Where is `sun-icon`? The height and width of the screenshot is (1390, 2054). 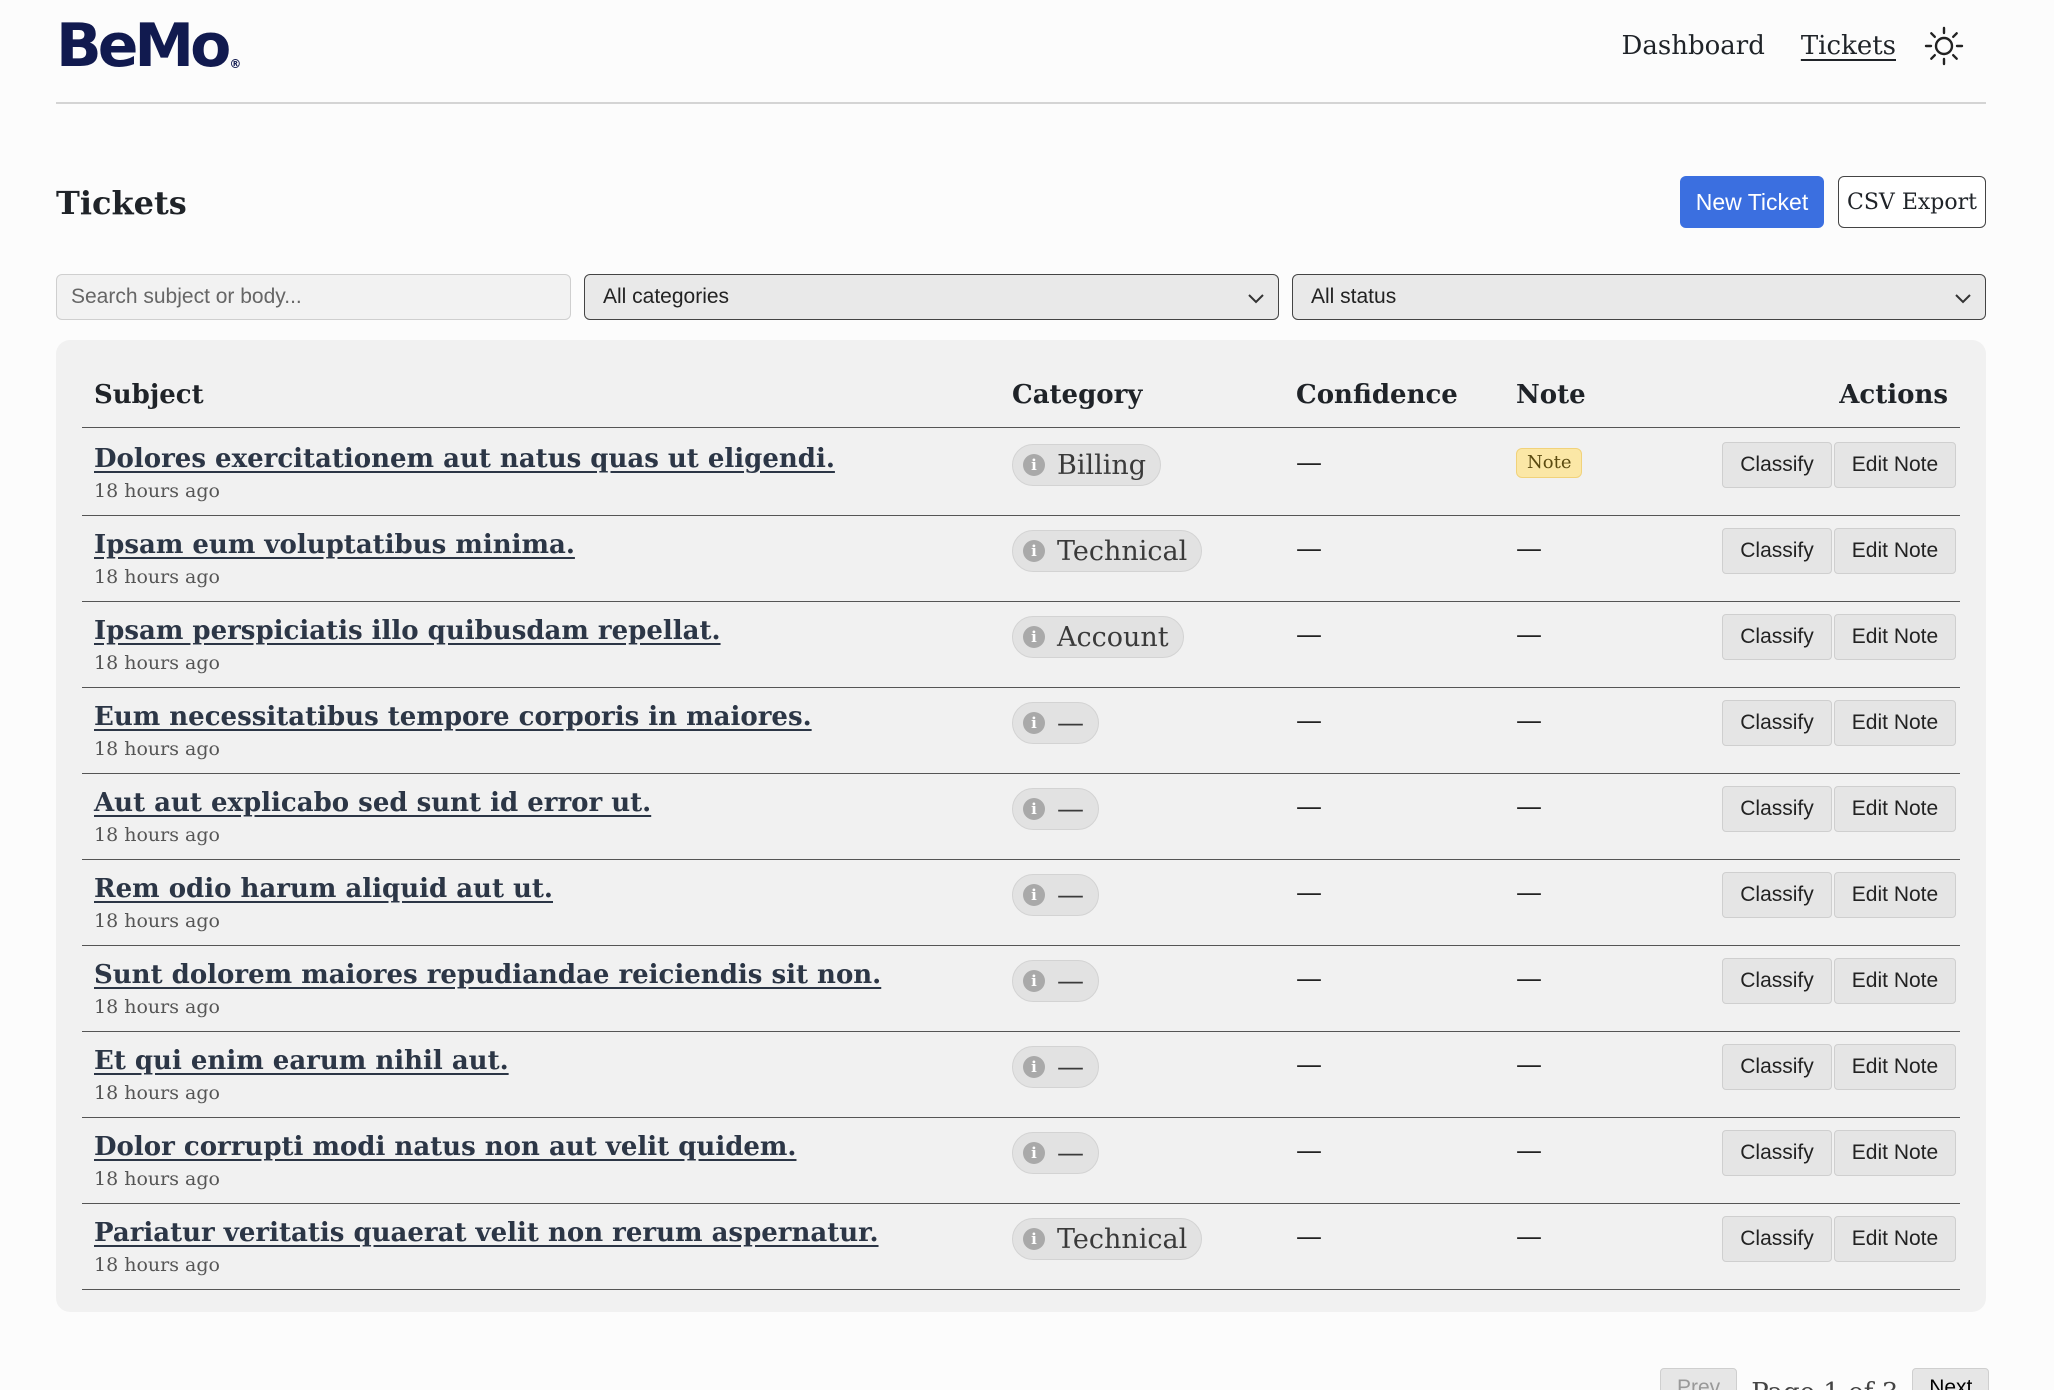
sun-icon is located at coordinates (1944, 46).